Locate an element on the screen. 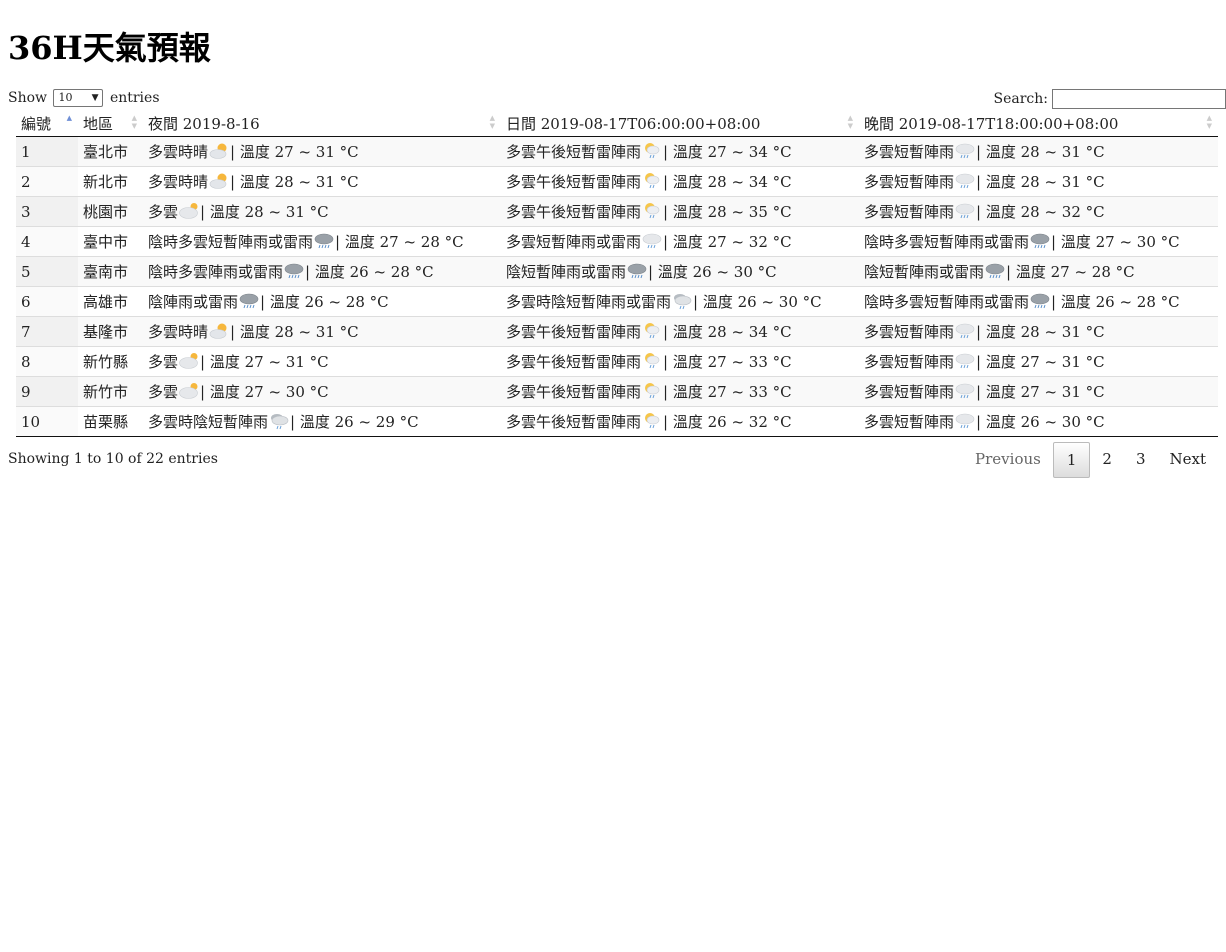  forecast-description: 多雲 is located at coordinates (163, 392).